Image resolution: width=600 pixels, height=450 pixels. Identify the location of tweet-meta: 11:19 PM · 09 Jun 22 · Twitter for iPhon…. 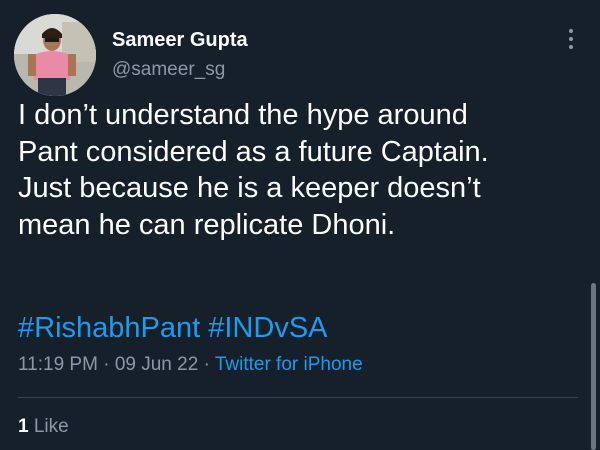
(190, 365).